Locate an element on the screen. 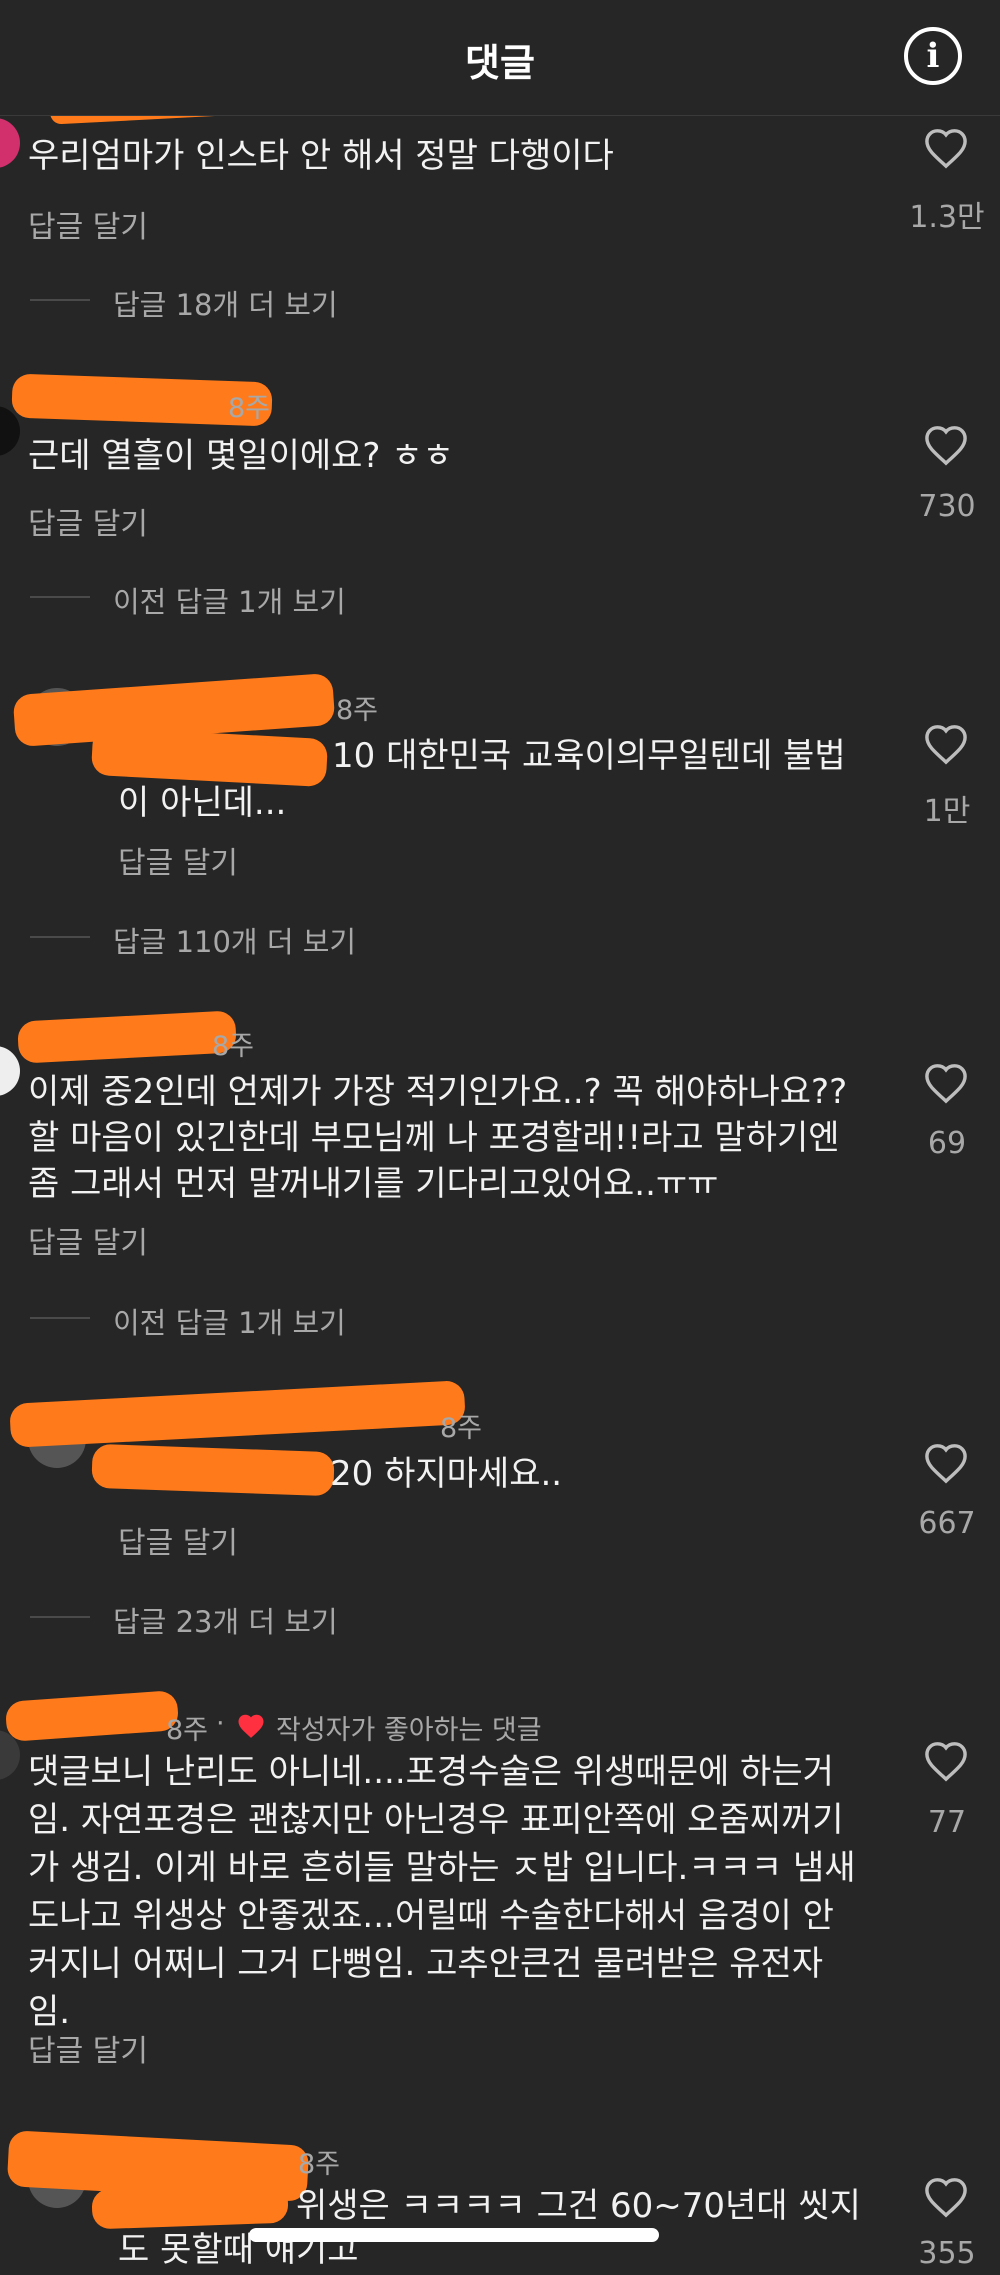  comment-text-line: 좀 그래서 먼저 말꺼내기를 기다리고있어요..ㅠㅠ is located at coordinates (373, 1184).